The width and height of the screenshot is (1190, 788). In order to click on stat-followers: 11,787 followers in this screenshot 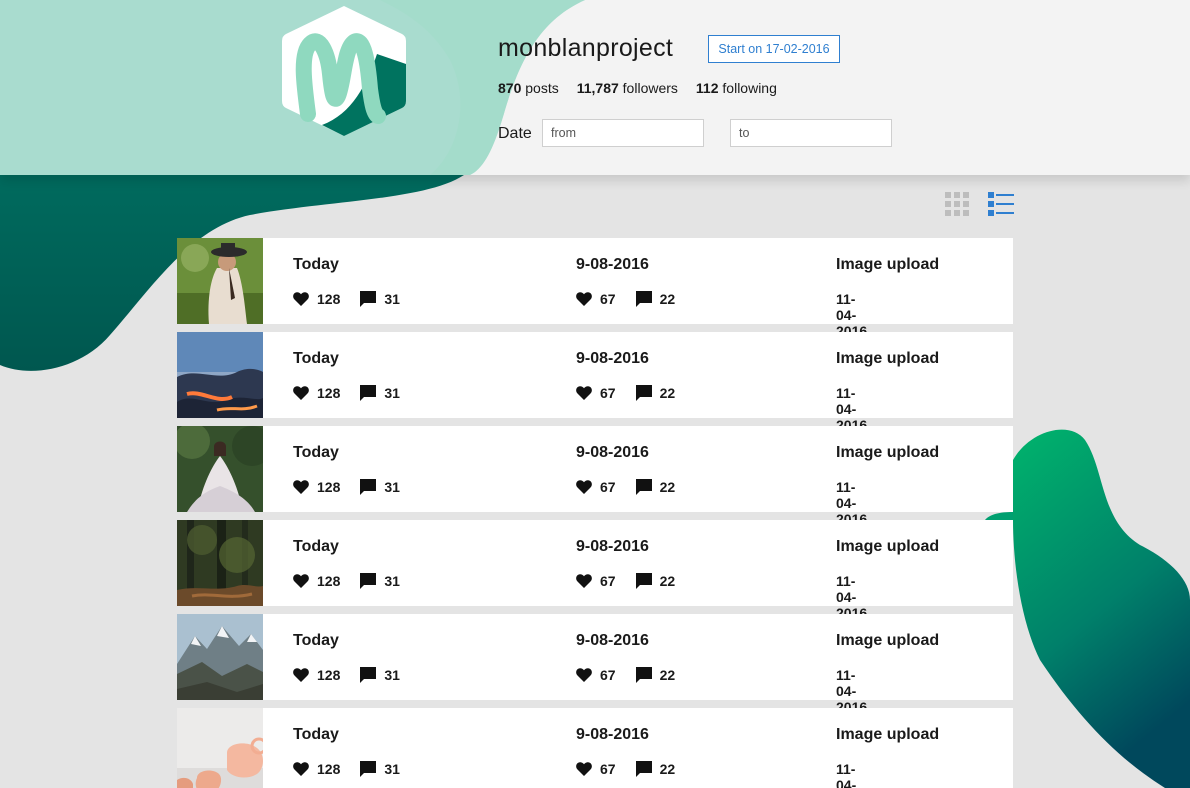, I will do `click(627, 88)`.